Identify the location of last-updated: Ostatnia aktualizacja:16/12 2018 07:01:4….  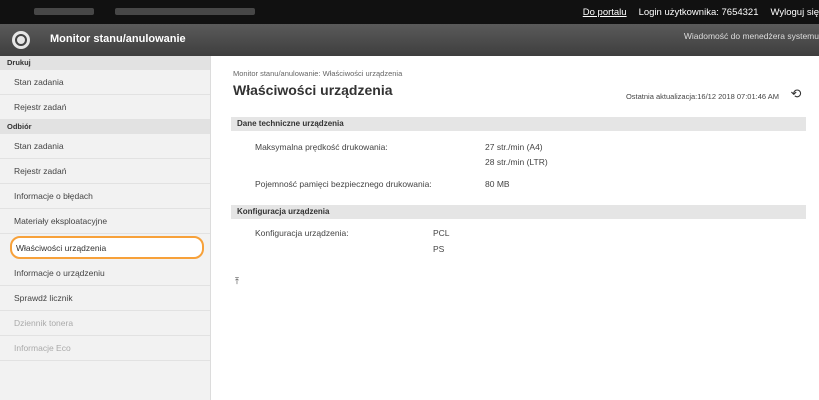
(702, 96).